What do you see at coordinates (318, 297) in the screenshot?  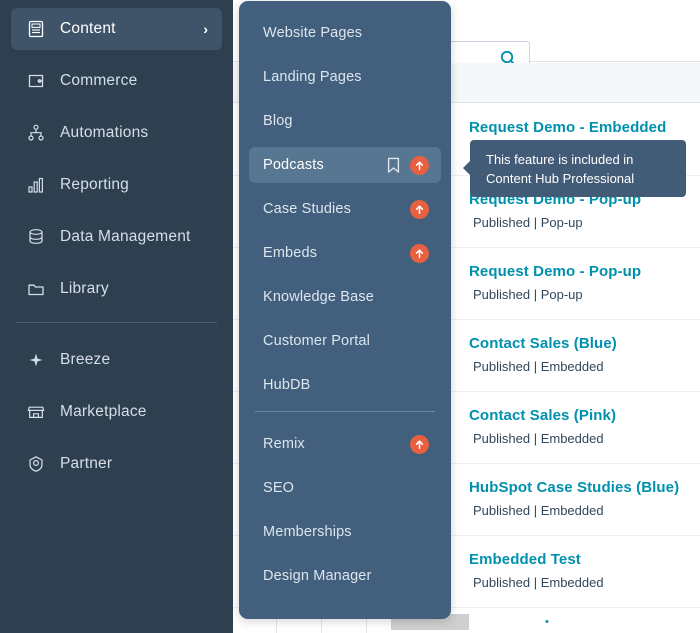 I see `flyout-item-label: Knowledge Base` at bounding box center [318, 297].